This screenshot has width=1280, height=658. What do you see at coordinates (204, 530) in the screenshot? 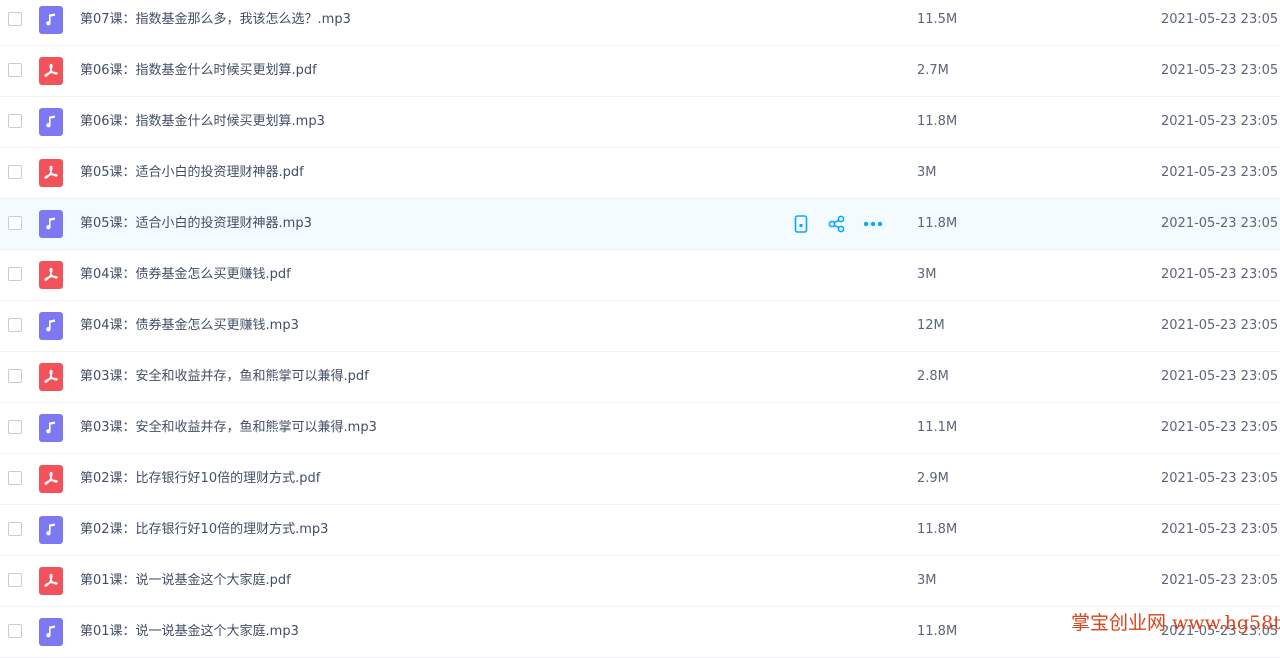
I see `file-name: 第02课：比存银行好10倍的理财方式.mp3` at bounding box center [204, 530].